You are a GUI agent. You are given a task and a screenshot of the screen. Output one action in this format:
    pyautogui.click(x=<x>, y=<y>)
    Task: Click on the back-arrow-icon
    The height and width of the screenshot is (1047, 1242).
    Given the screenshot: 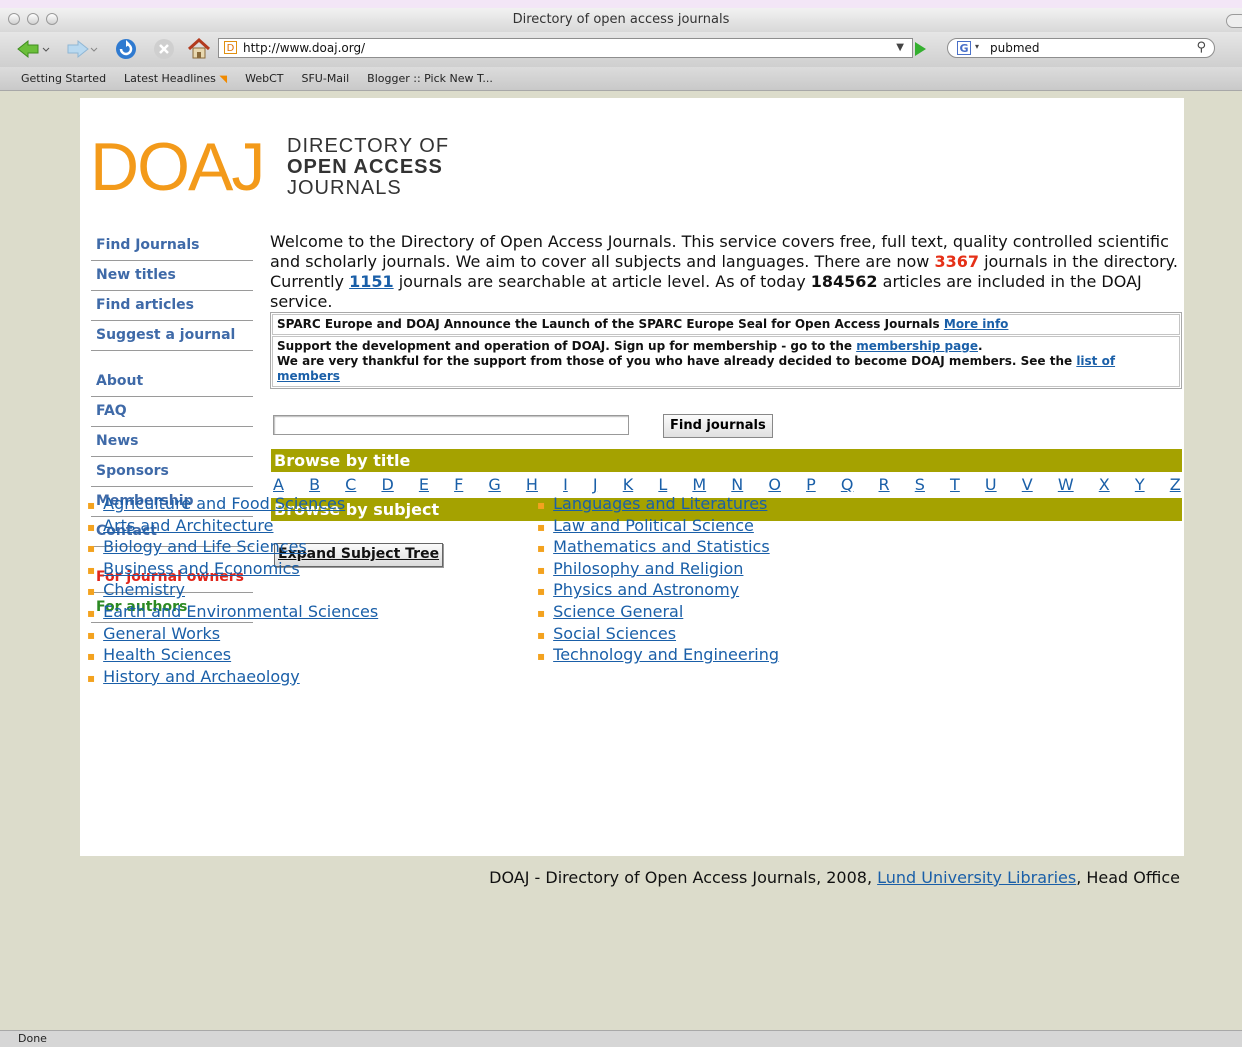 What is the action you would take?
    pyautogui.click(x=33, y=49)
    